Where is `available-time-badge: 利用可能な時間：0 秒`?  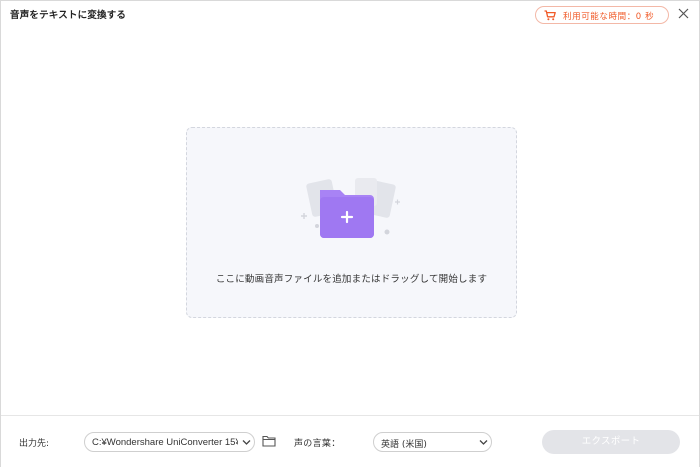
available-time-badge: 利用可能な時間：0 秒 is located at coordinates (602, 15).